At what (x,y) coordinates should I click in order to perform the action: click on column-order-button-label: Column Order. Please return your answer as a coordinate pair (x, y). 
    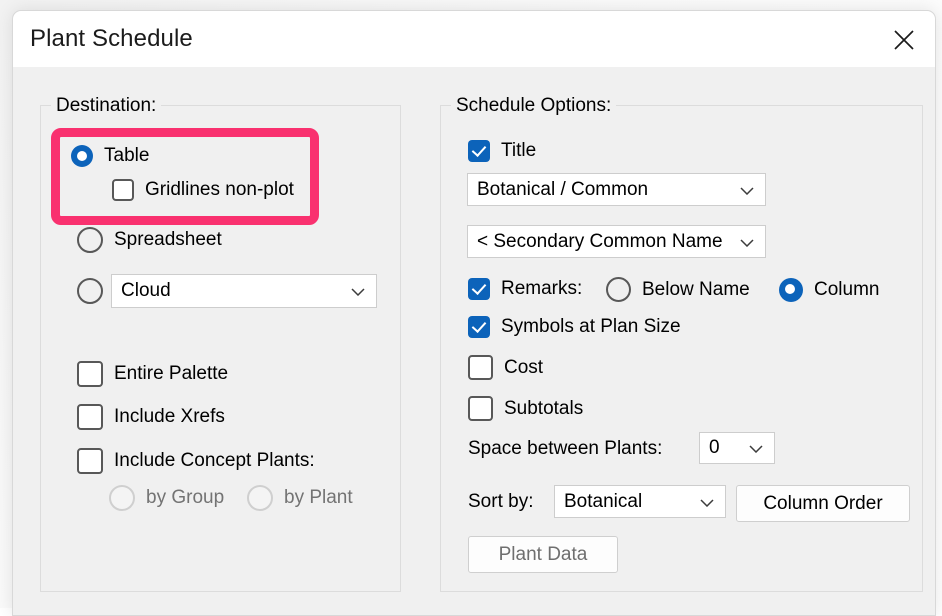
    Looking at the image, I should click on (822, 504).